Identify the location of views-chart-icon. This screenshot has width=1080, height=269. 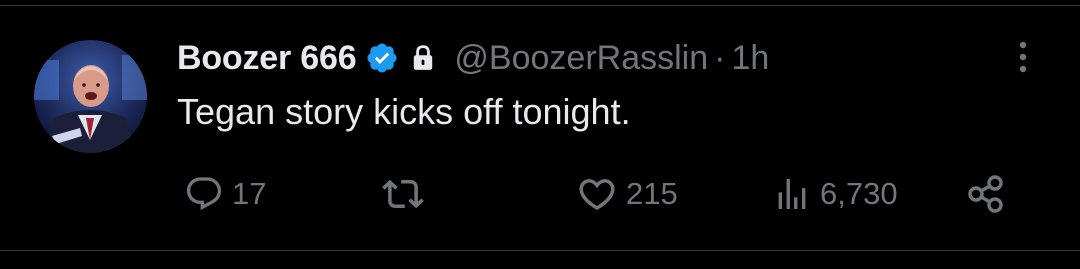
(792, 194).